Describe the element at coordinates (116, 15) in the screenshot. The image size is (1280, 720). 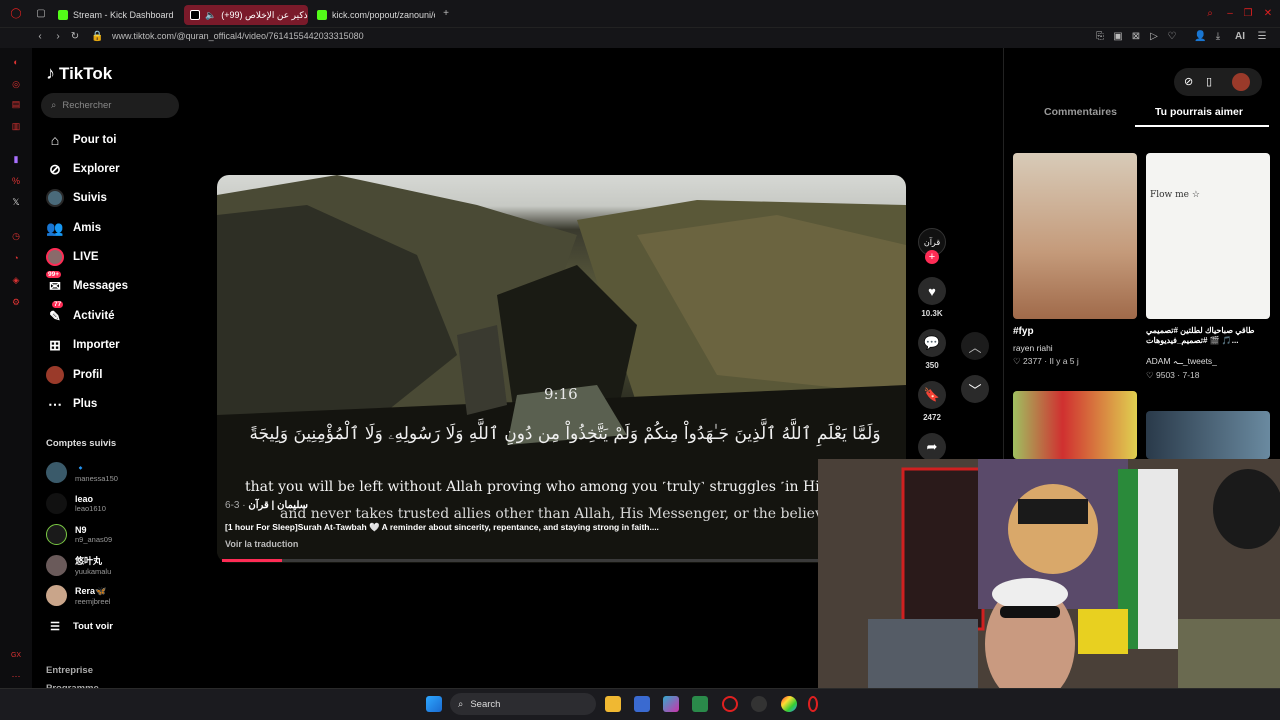
I see `tab-kick-dashboard: Stream - Kick Dashboard` at that location.